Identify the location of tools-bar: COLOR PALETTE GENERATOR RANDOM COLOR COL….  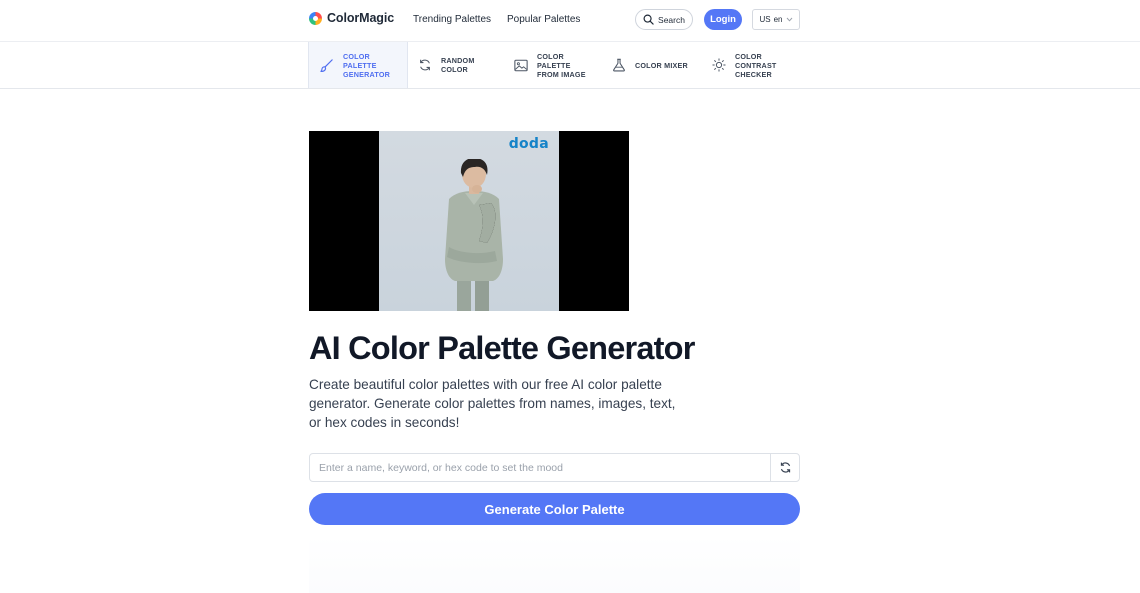
(570, 65).